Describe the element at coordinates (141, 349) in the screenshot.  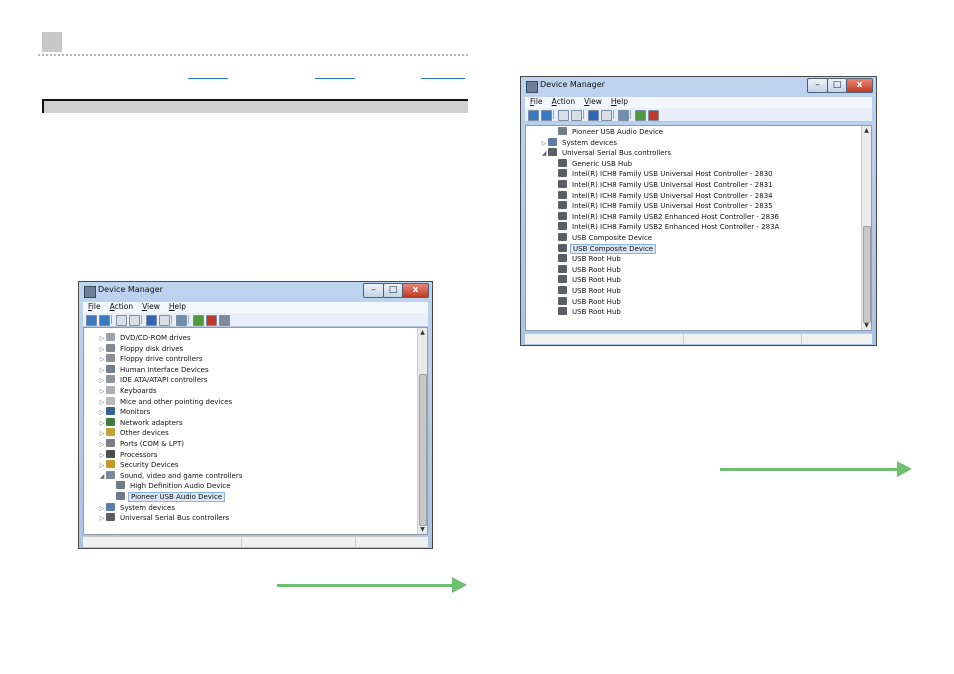
I see `tree-item: ▷ Floppy disk drives` at that location.